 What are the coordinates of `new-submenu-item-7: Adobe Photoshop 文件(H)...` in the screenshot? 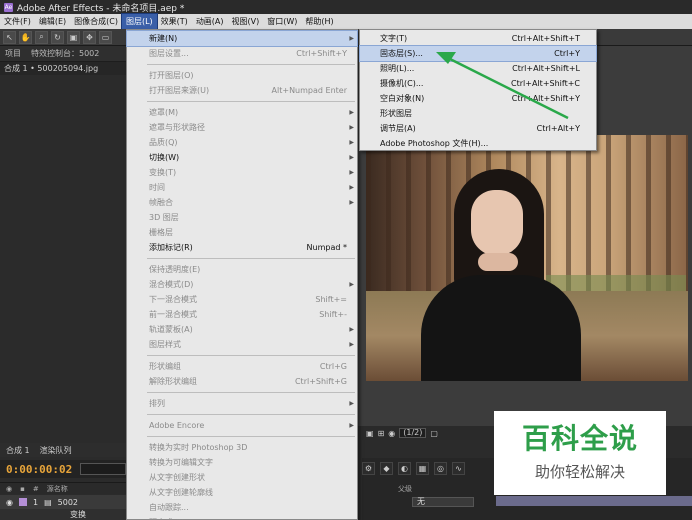 It's located at (478, 143).